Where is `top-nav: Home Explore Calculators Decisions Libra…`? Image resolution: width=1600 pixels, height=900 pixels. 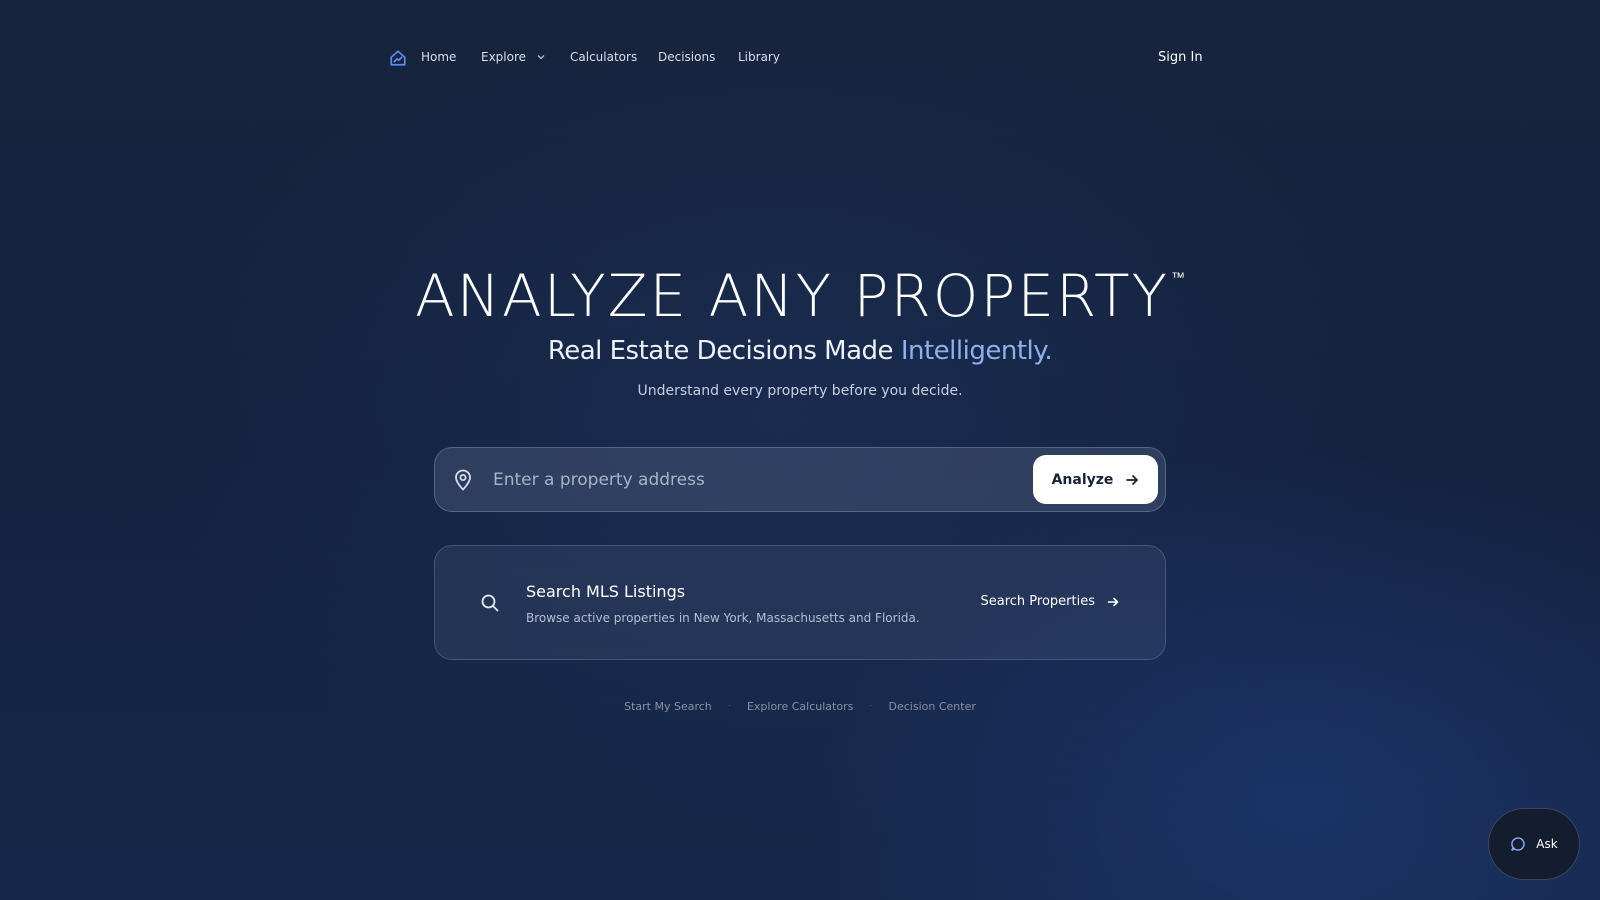 top-nav: Home Explore Calculators Decisions Libra… is located at coordinates (800, 58).